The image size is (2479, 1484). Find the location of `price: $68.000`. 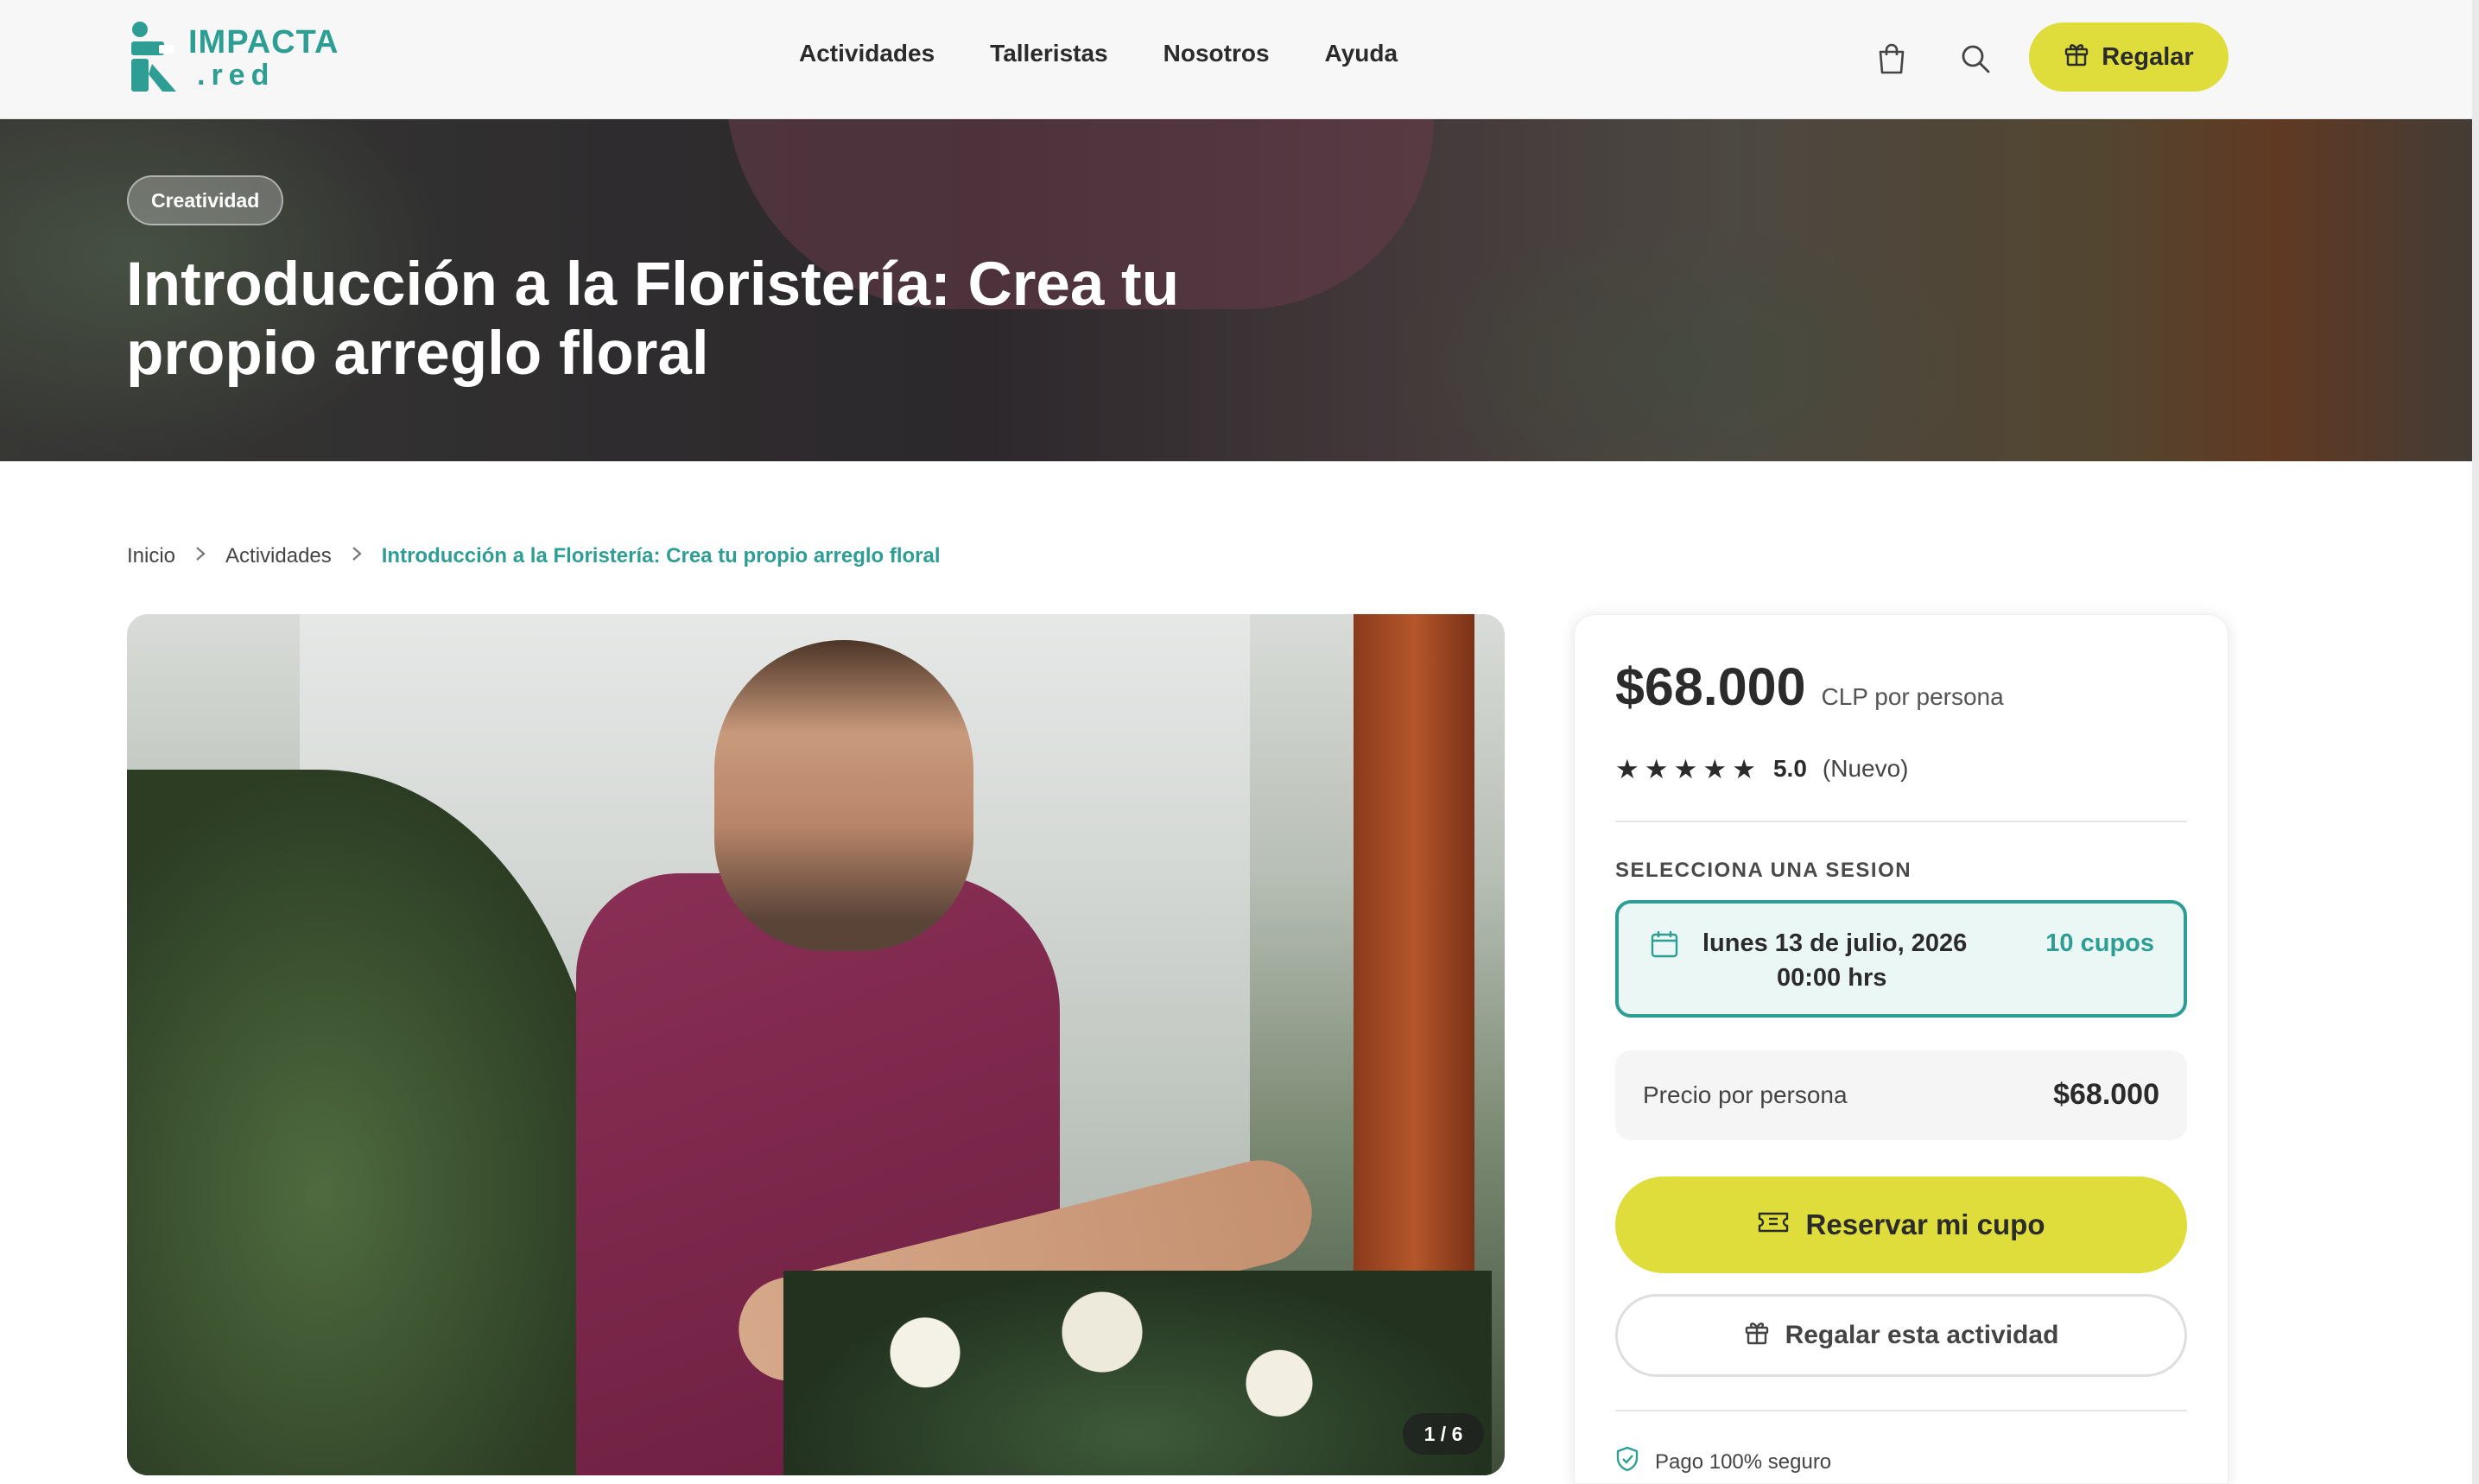

price: $68.000 is located at coordinates (1710, 686).